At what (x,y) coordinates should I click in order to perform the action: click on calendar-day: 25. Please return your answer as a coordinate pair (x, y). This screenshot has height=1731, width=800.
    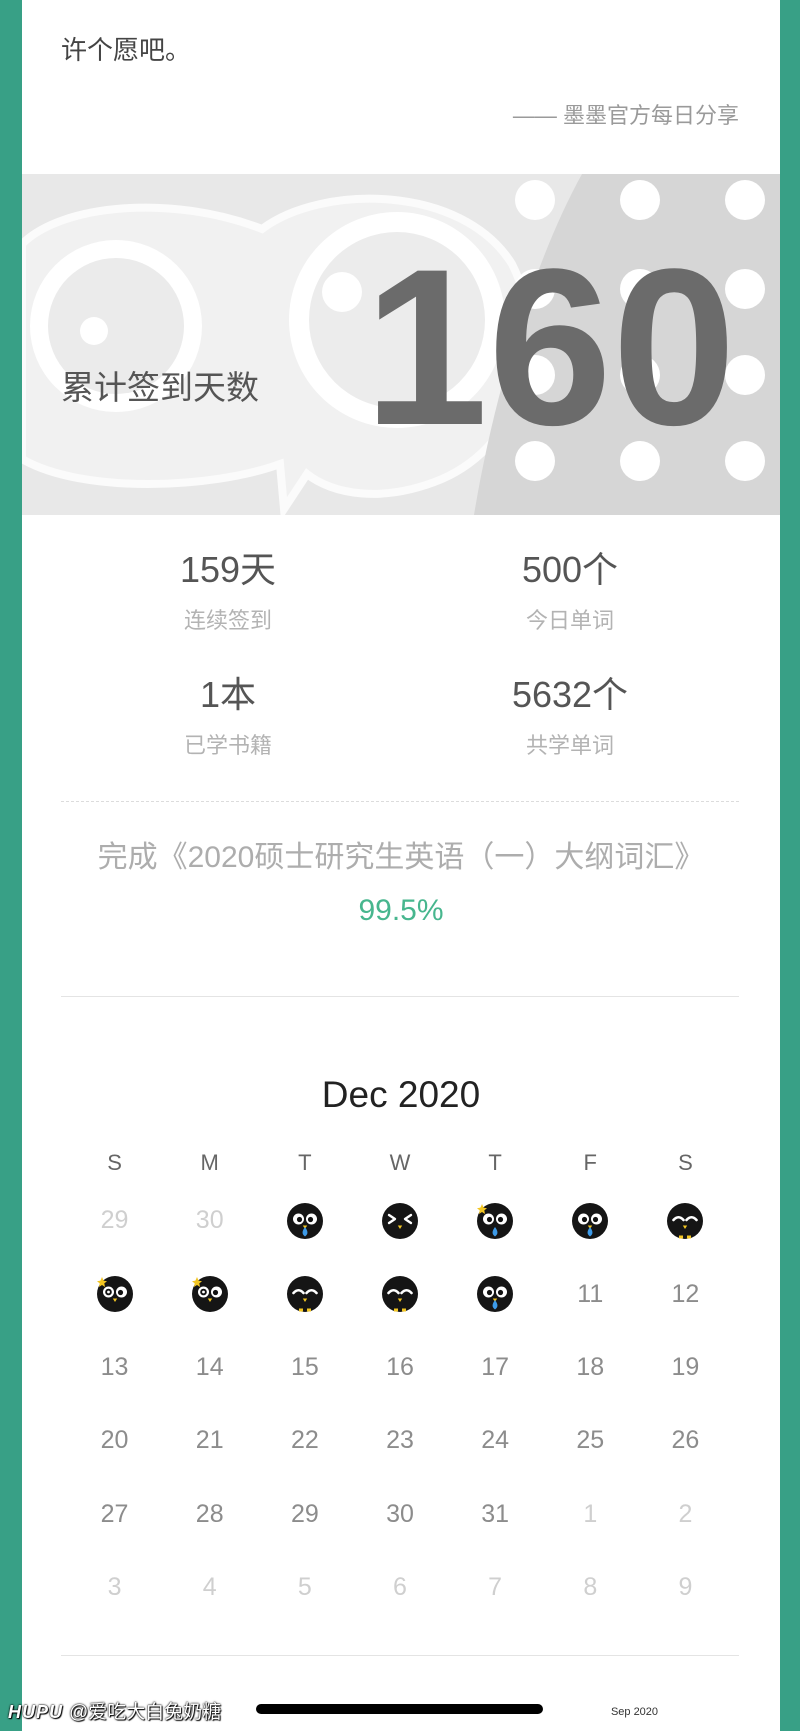
    Looking at the image, I should click on (590, 1440).